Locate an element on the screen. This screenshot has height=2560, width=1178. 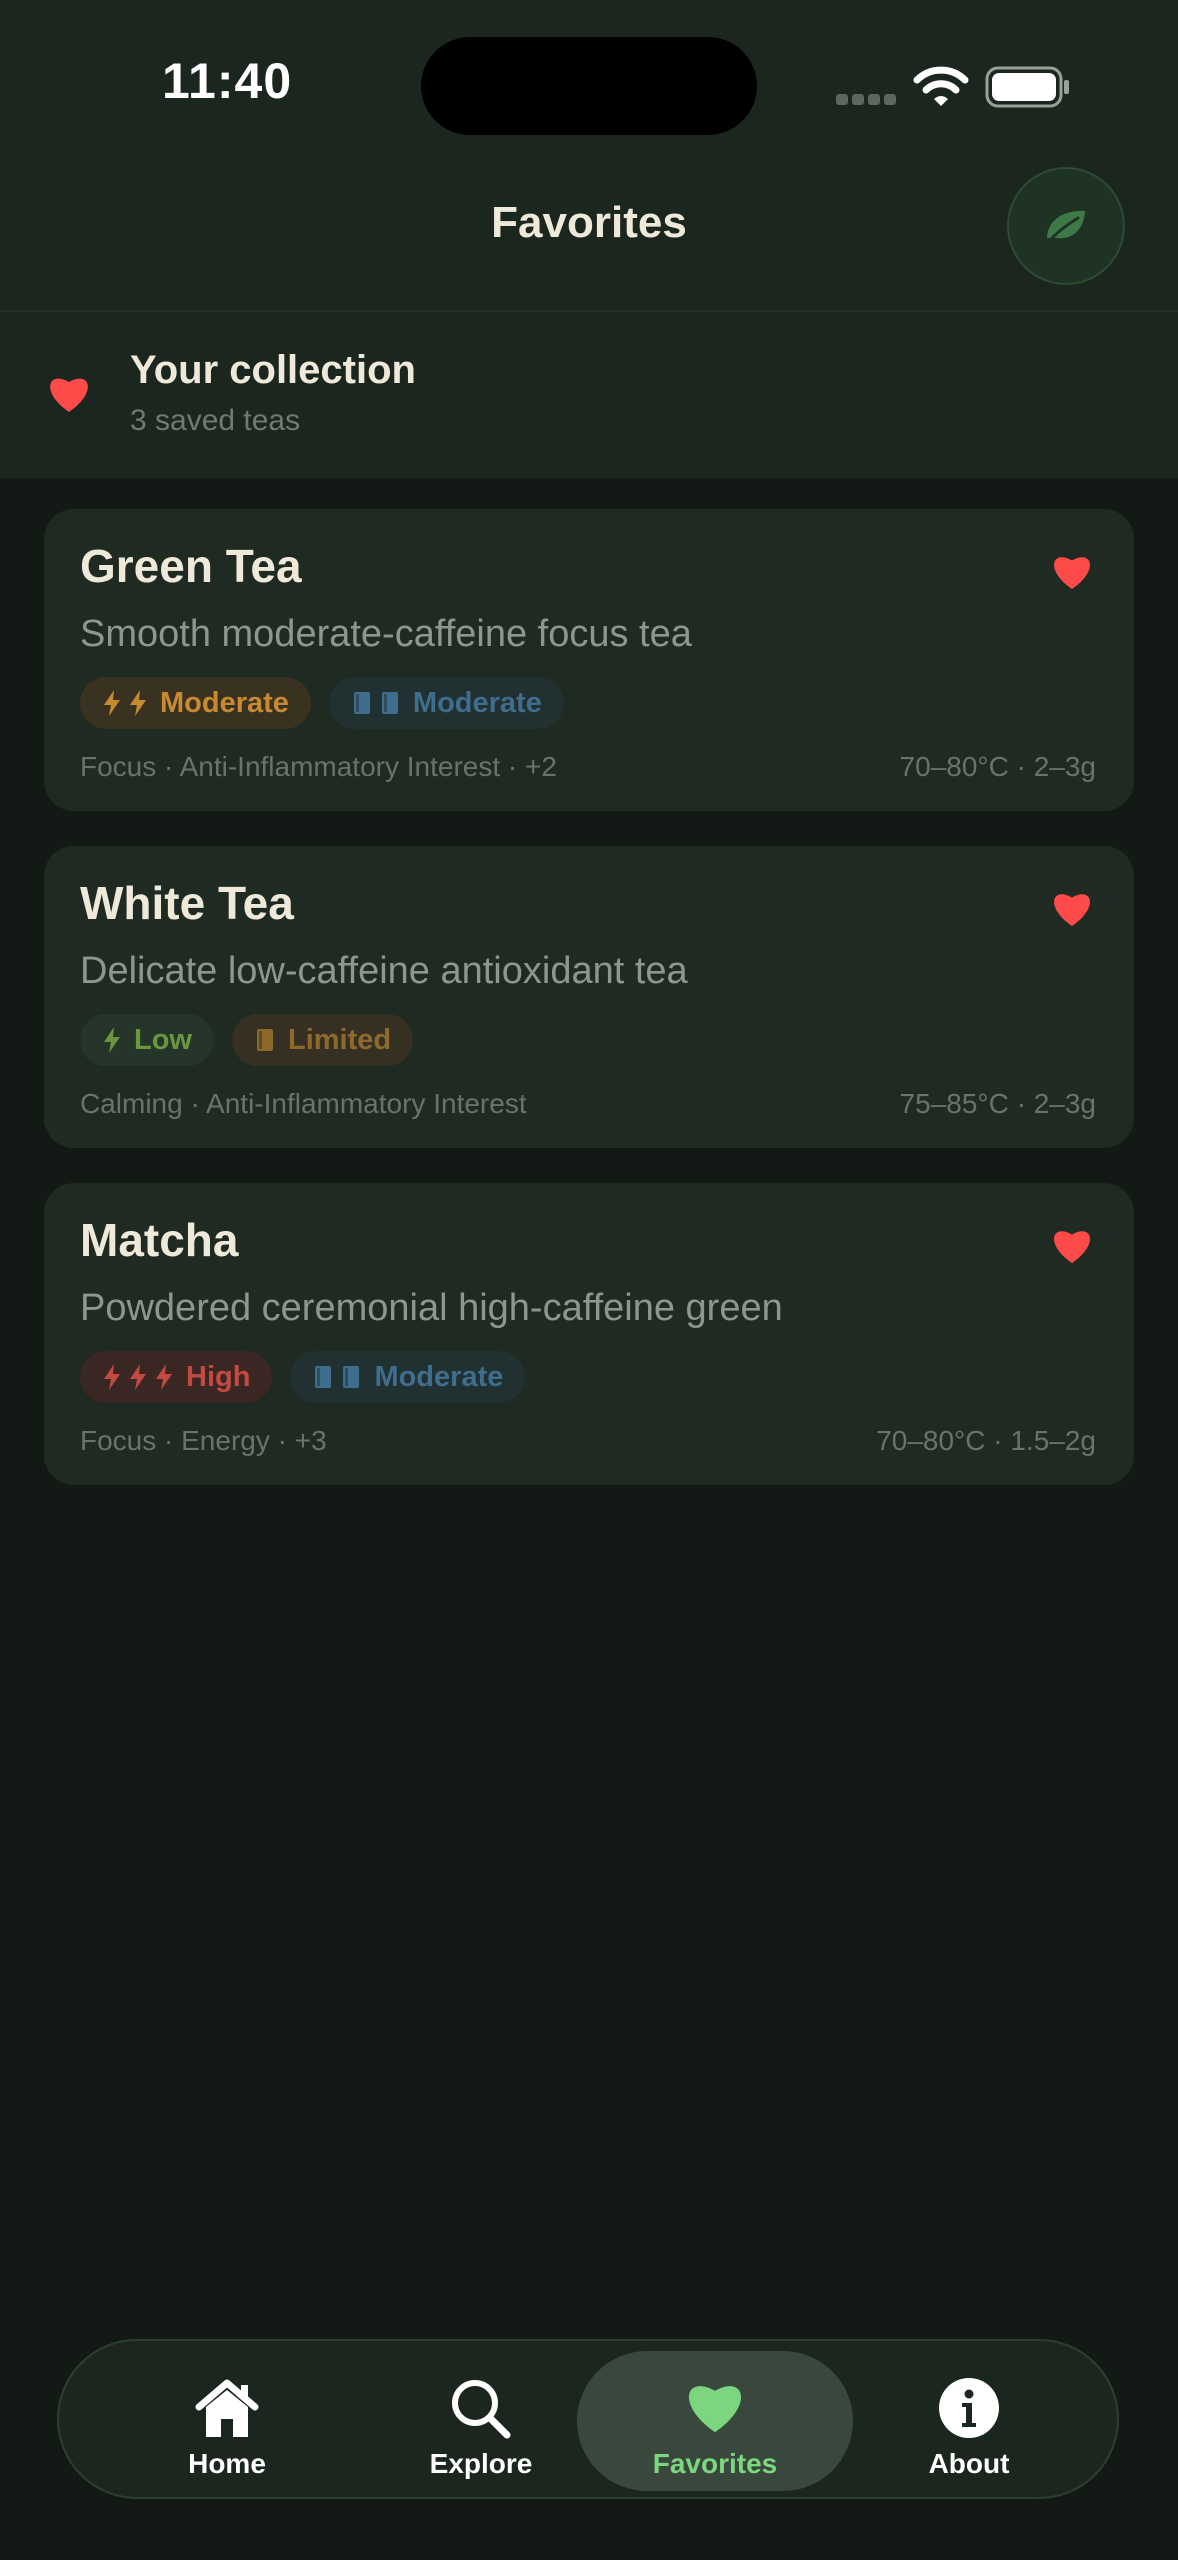
caffeine-level-label: High is located at coordinates (218, 1376).